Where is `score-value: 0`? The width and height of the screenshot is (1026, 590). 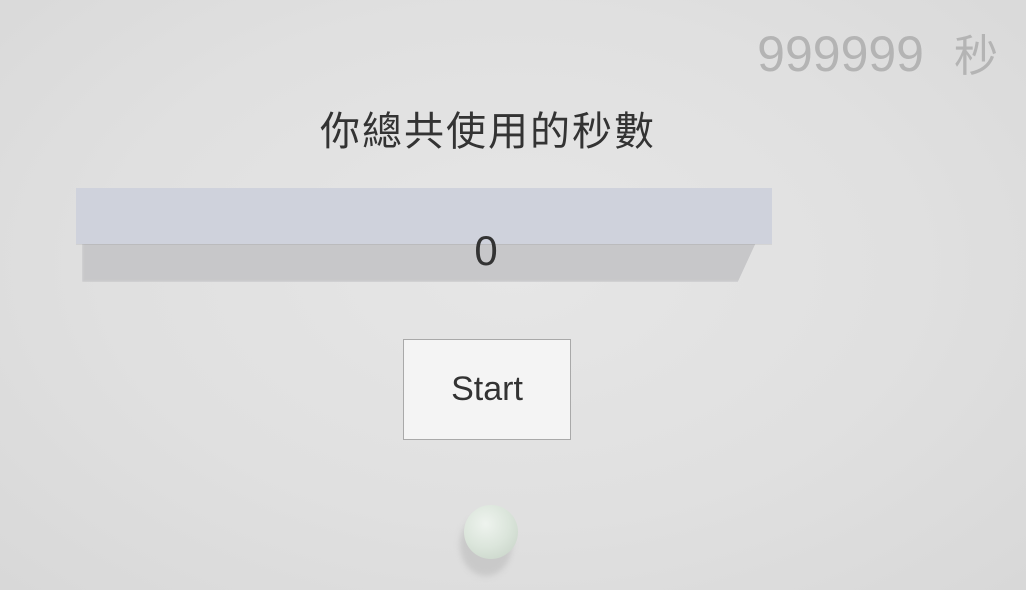
score-value: 0 is located at coordinates (486, 250).